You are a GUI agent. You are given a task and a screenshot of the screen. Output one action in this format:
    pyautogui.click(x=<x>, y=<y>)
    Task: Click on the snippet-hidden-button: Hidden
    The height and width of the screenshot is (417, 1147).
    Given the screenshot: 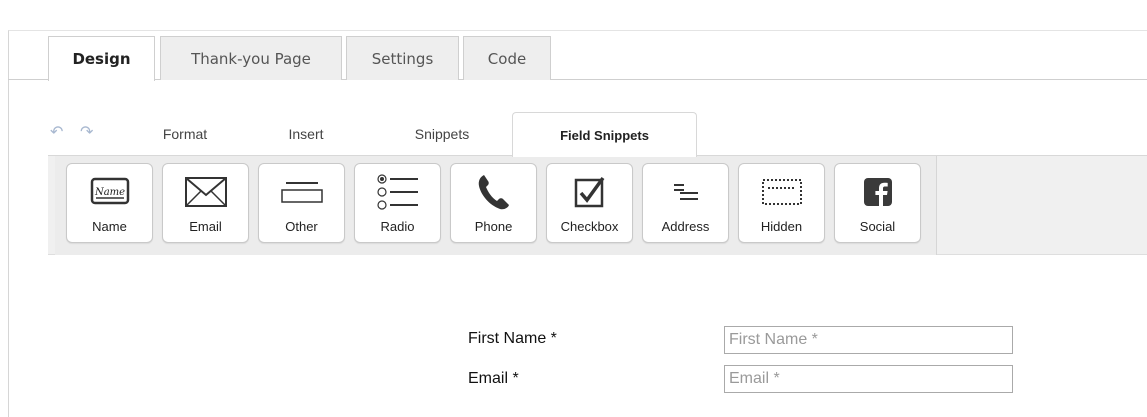 What is the action you would take?
    pyautogui.click(x=781, y=203)
    